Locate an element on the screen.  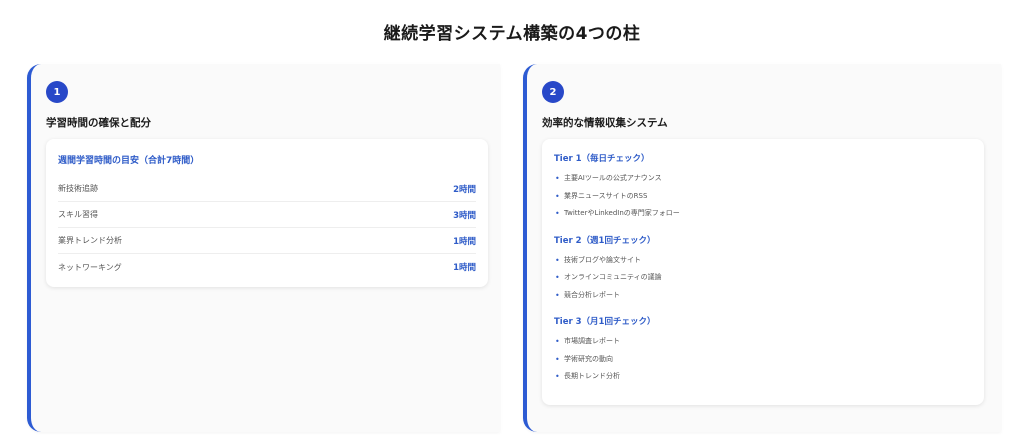
time-row: ネットワーキング 1時間 is located at coordinates (267, 267).